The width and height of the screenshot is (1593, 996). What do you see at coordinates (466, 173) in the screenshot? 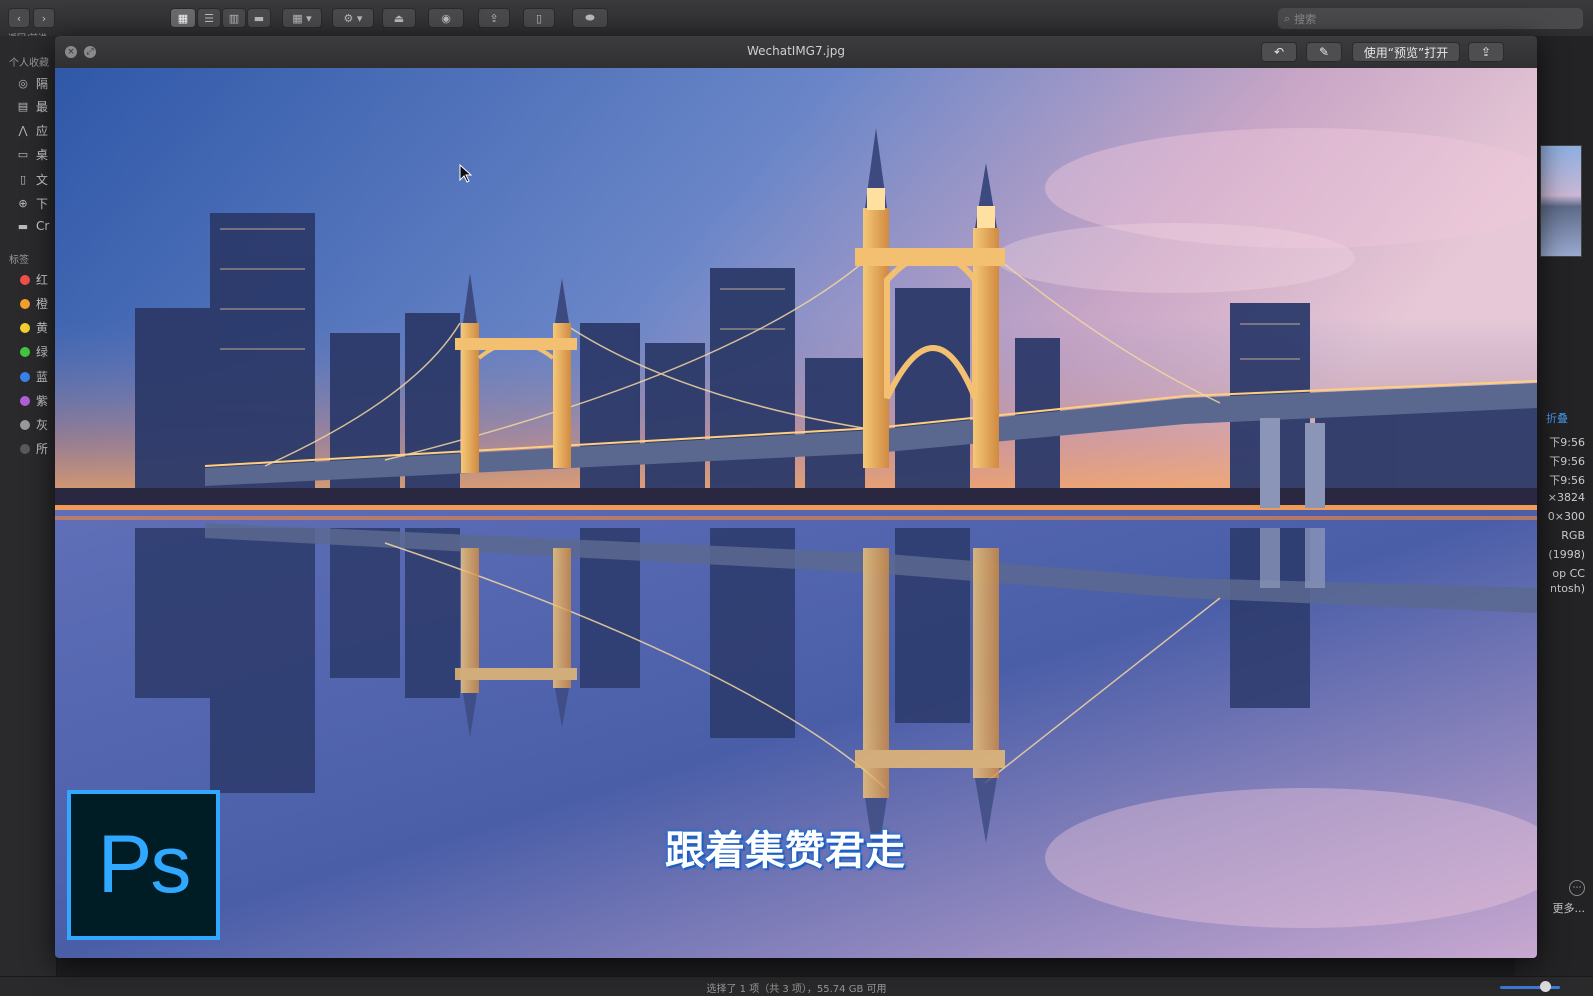
I see `mouse-cursor-icon` at bounding box center [466, 173].